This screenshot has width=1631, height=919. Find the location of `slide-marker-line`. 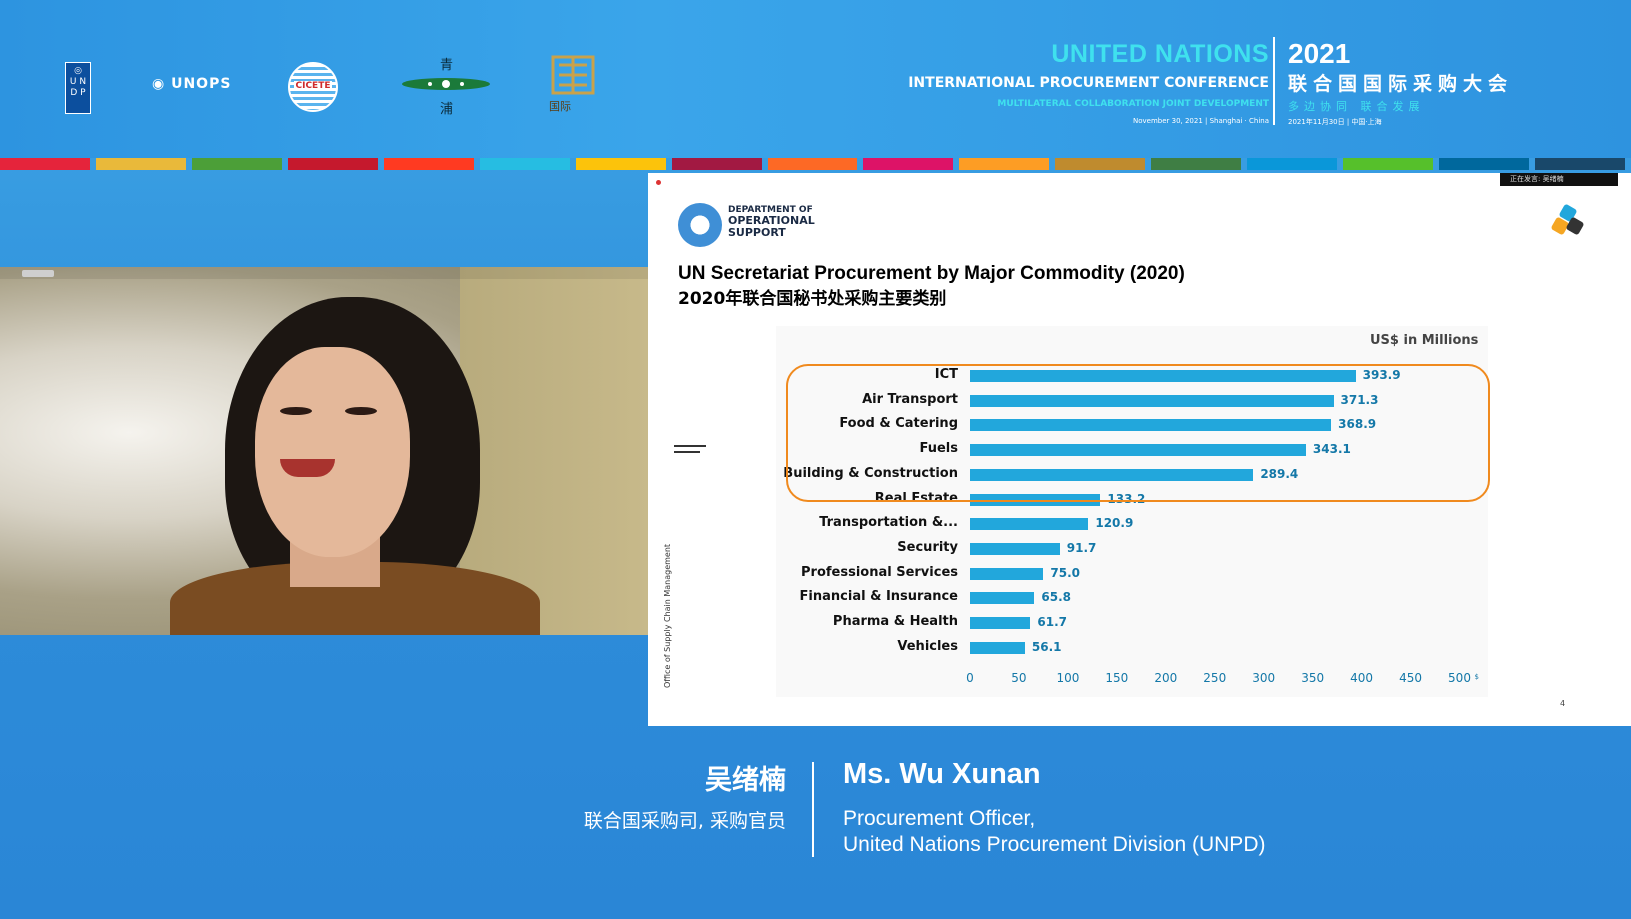

slide-marker-line is located at coordinates (687, 452).